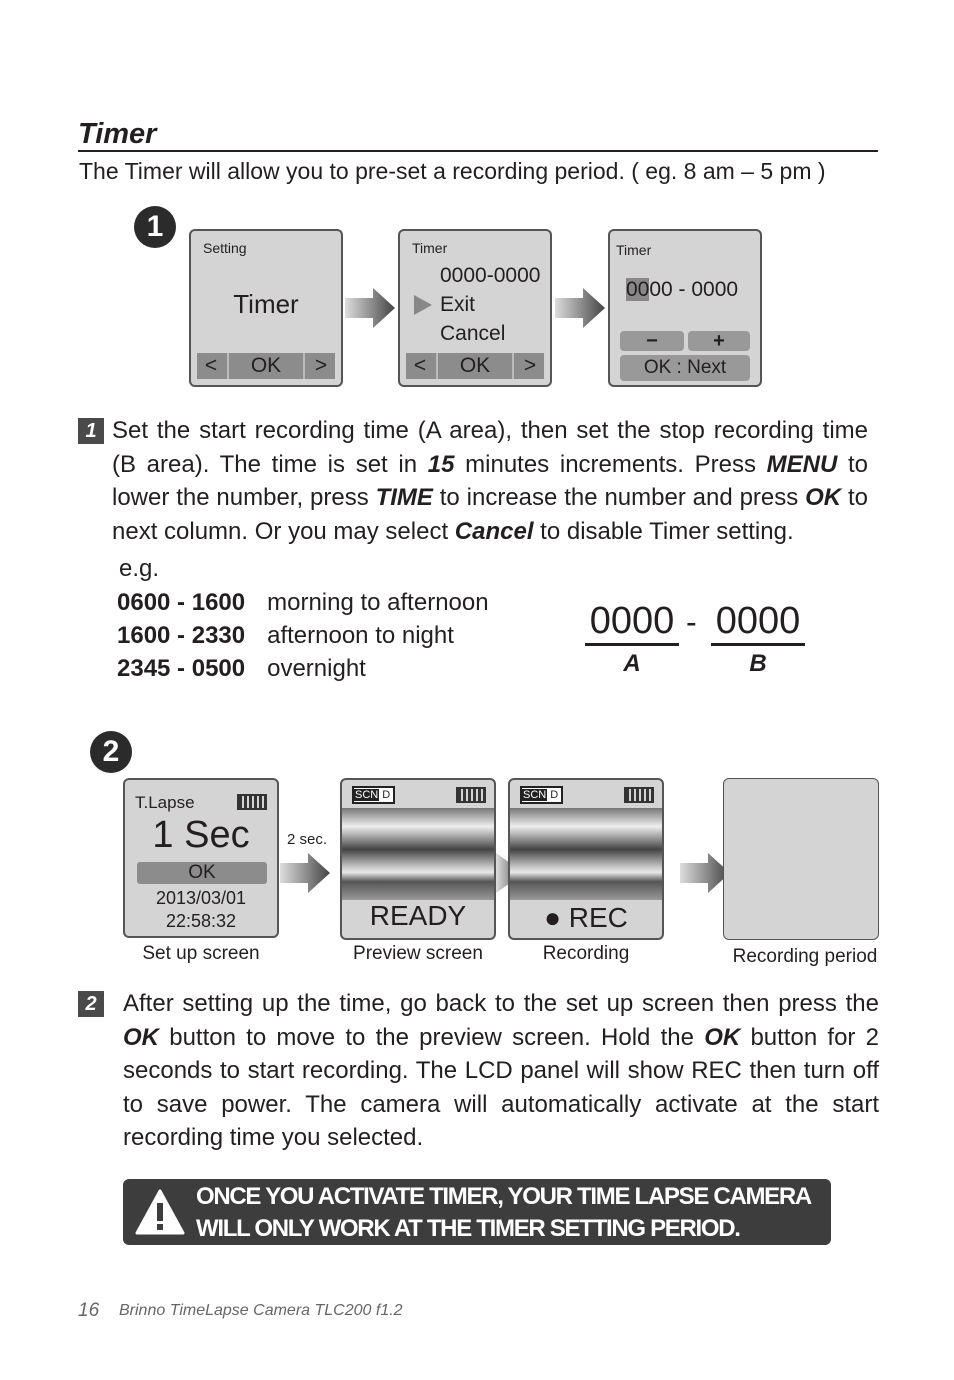  Describe the element at coordinates (155, 227) in the screenshot. I see `step-1-badge: 1` at that location.